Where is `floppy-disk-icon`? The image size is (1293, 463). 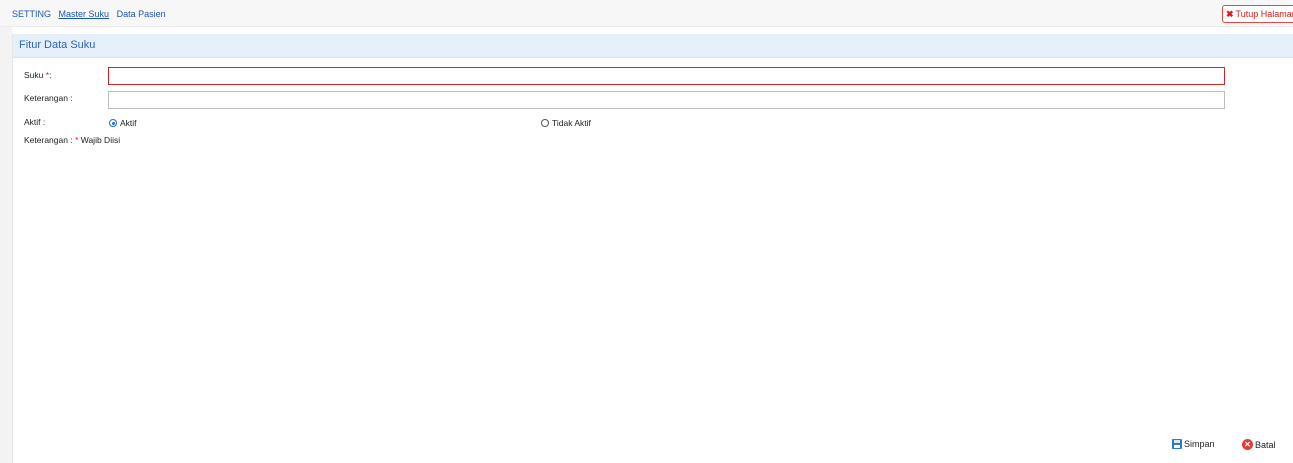
floppy-disk-icon is located at coordinates (1177, 444).